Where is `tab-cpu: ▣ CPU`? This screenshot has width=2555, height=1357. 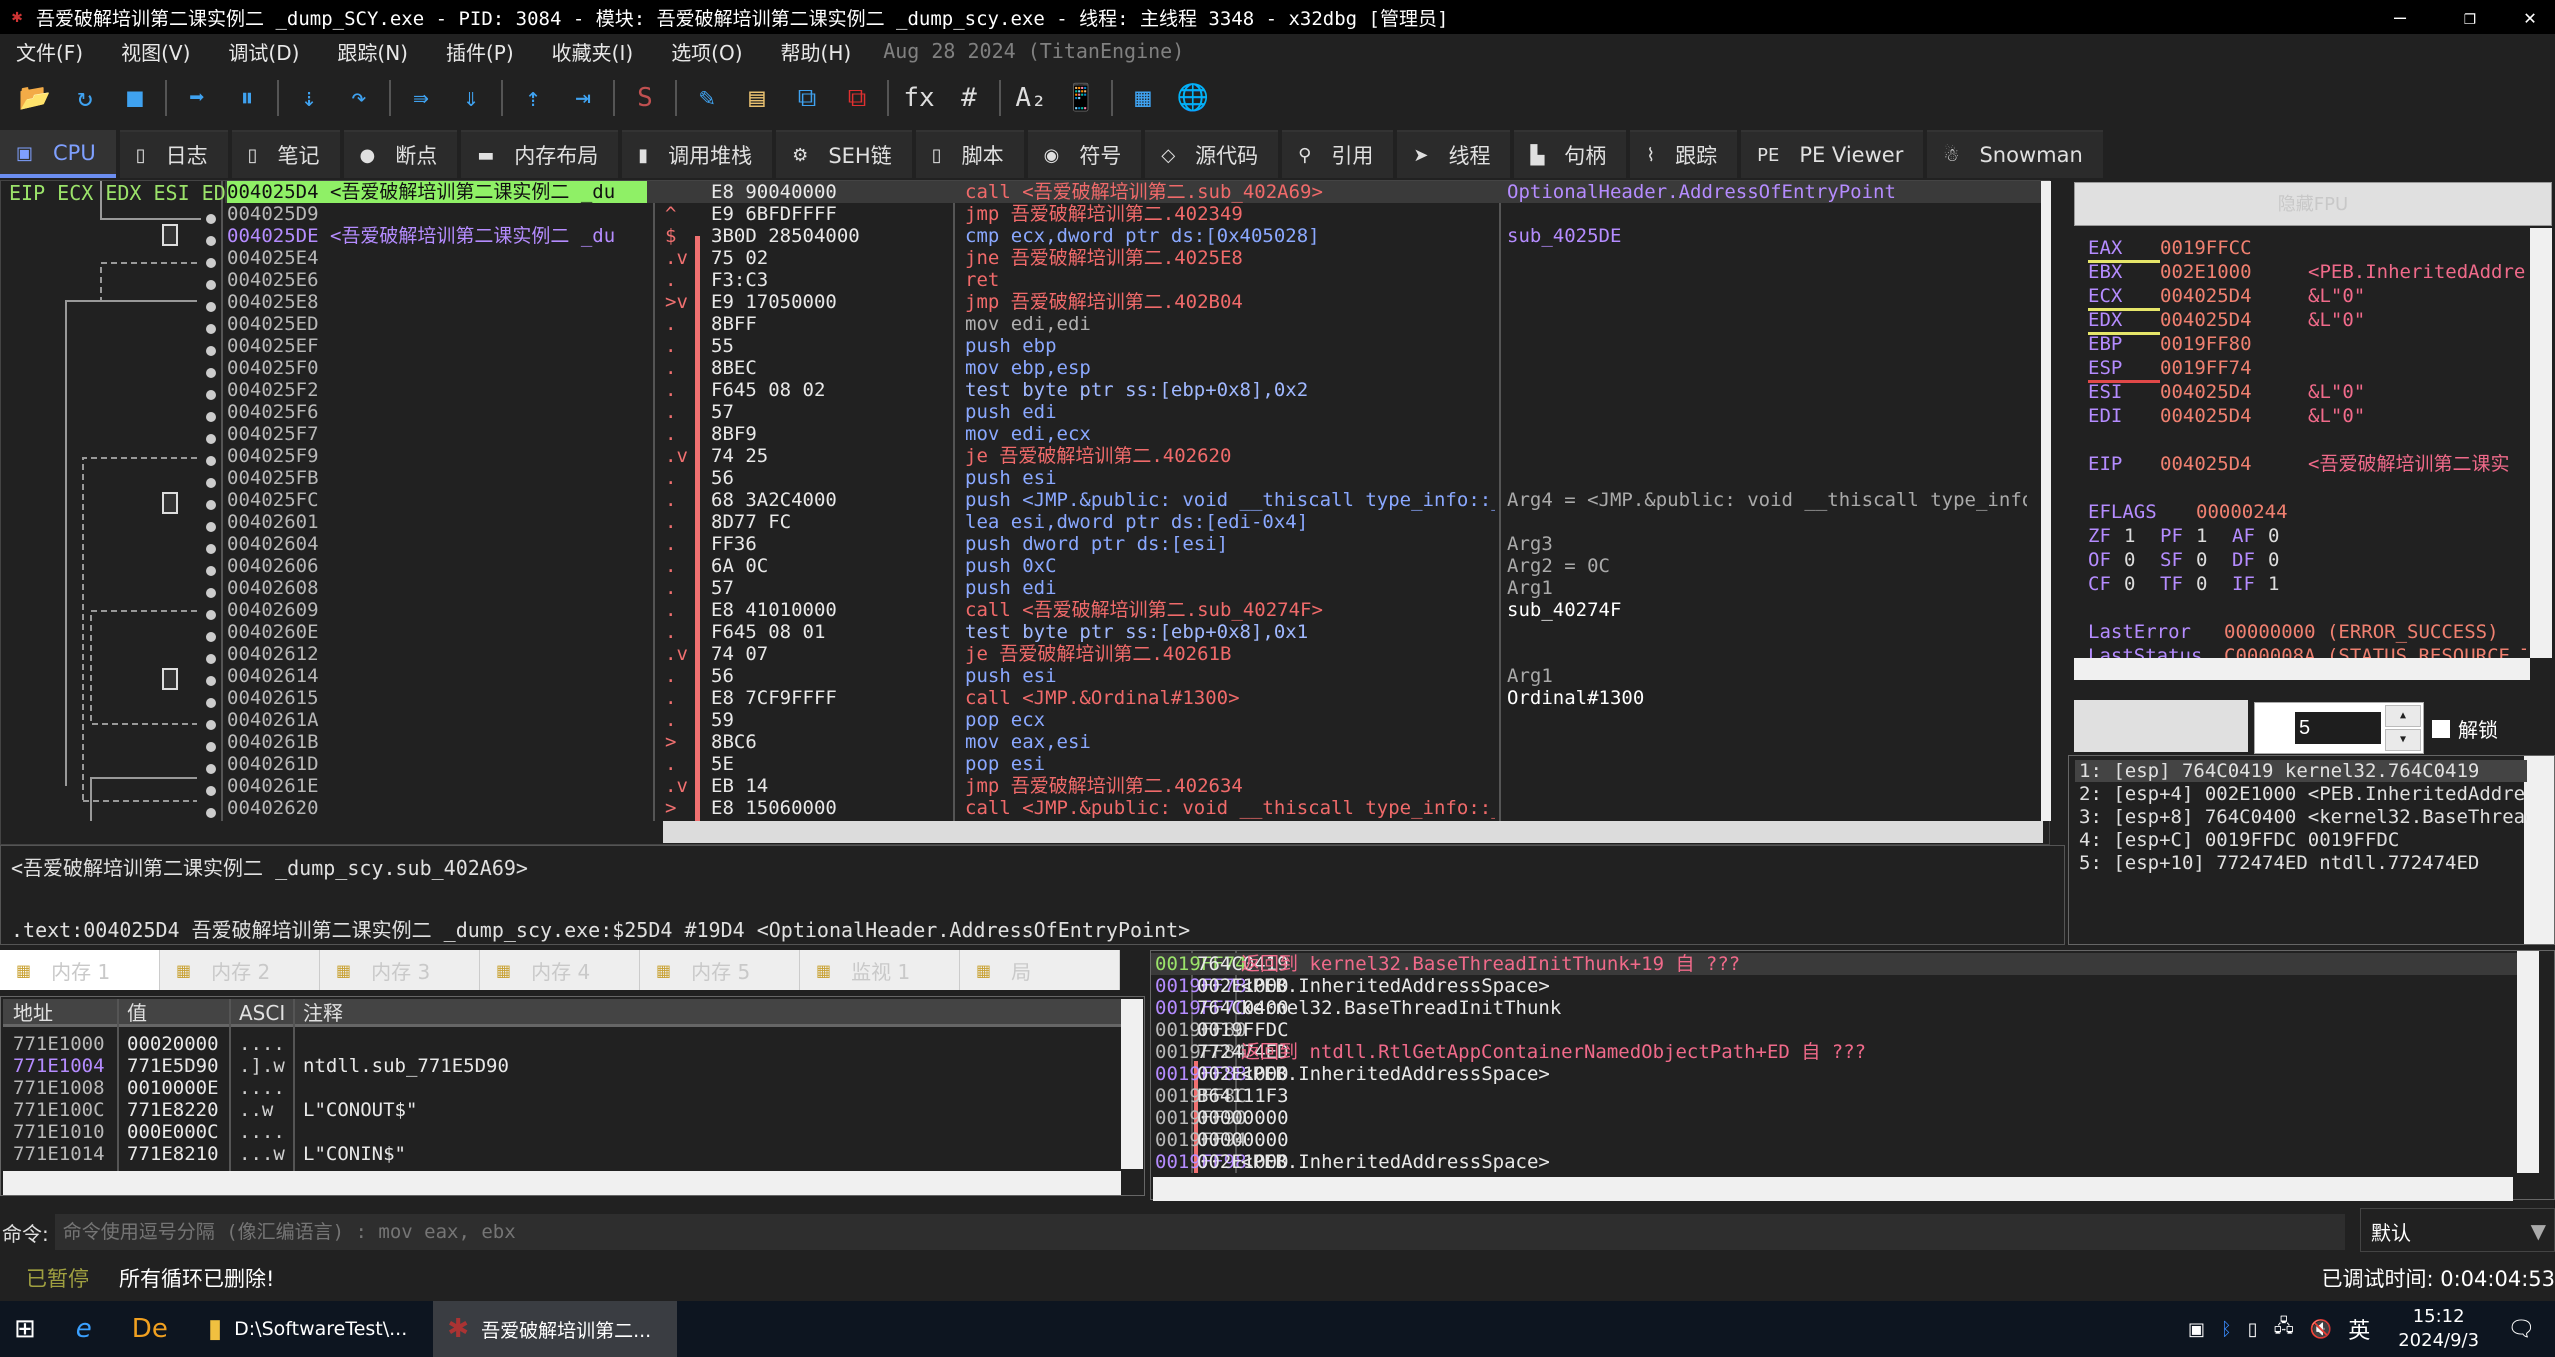 tab-cpu: ▣ CPU is located at coordinates (58, 154).